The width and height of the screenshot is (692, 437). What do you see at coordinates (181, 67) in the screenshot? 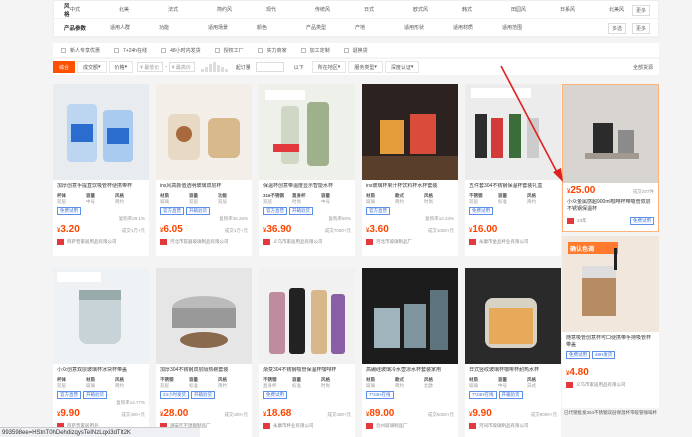
I see `price-max-input: ¥ 最高价` at bounding box center [181, 67].